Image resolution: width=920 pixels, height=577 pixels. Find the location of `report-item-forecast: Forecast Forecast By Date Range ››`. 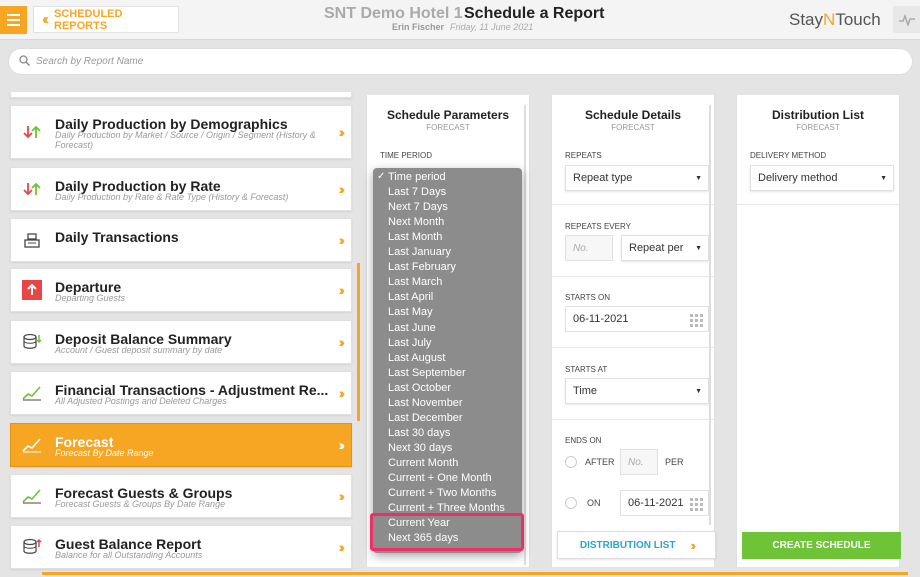

report-item-forecast: Forecast Forecast By Date Range ›› is located at coordinates (181, 445).